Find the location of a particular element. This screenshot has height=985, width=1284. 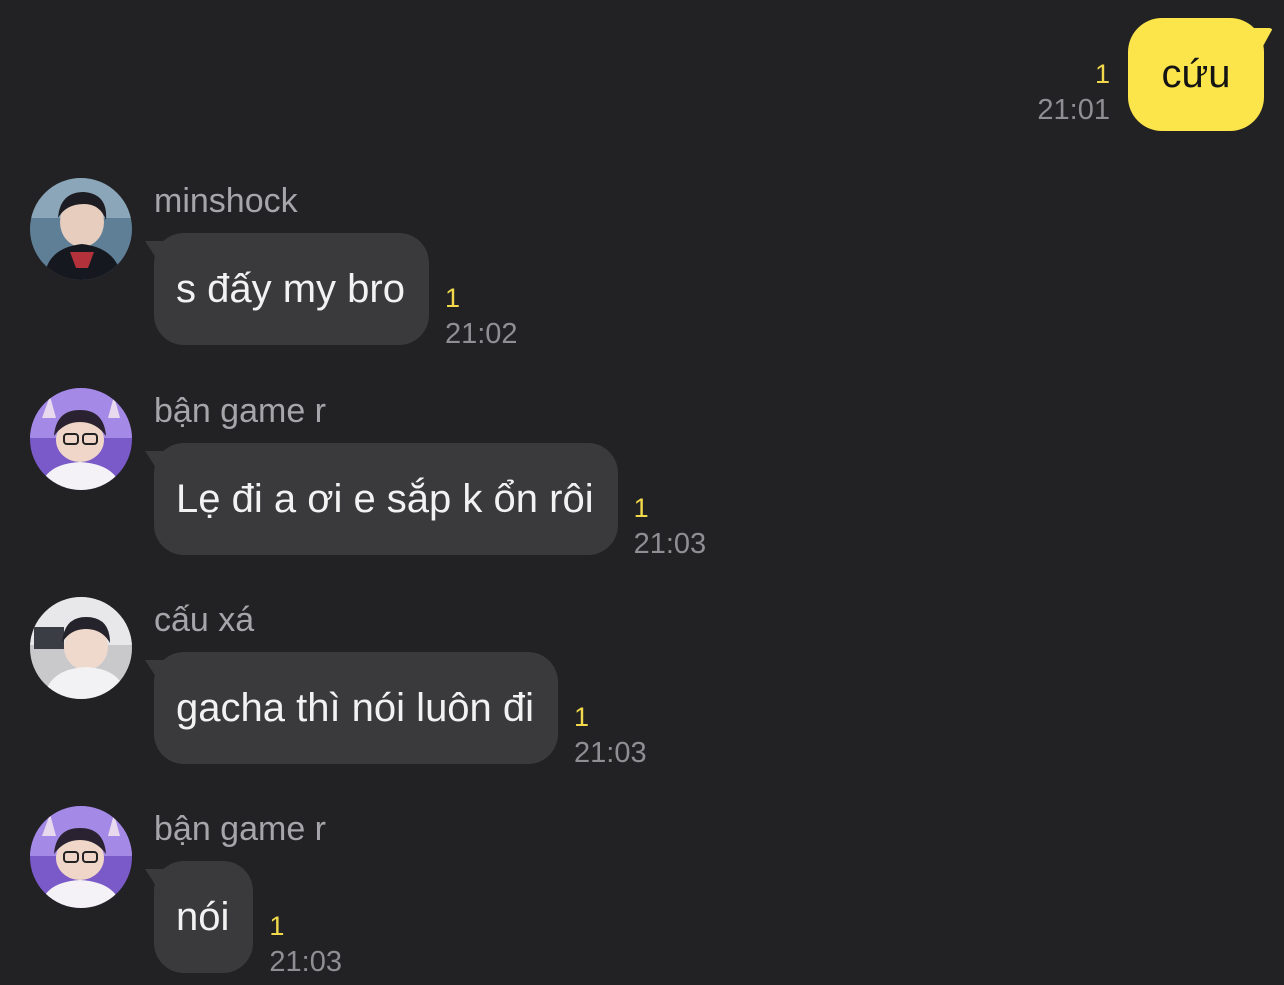

message-time: 21:02 is located at coordinates (481, 334).